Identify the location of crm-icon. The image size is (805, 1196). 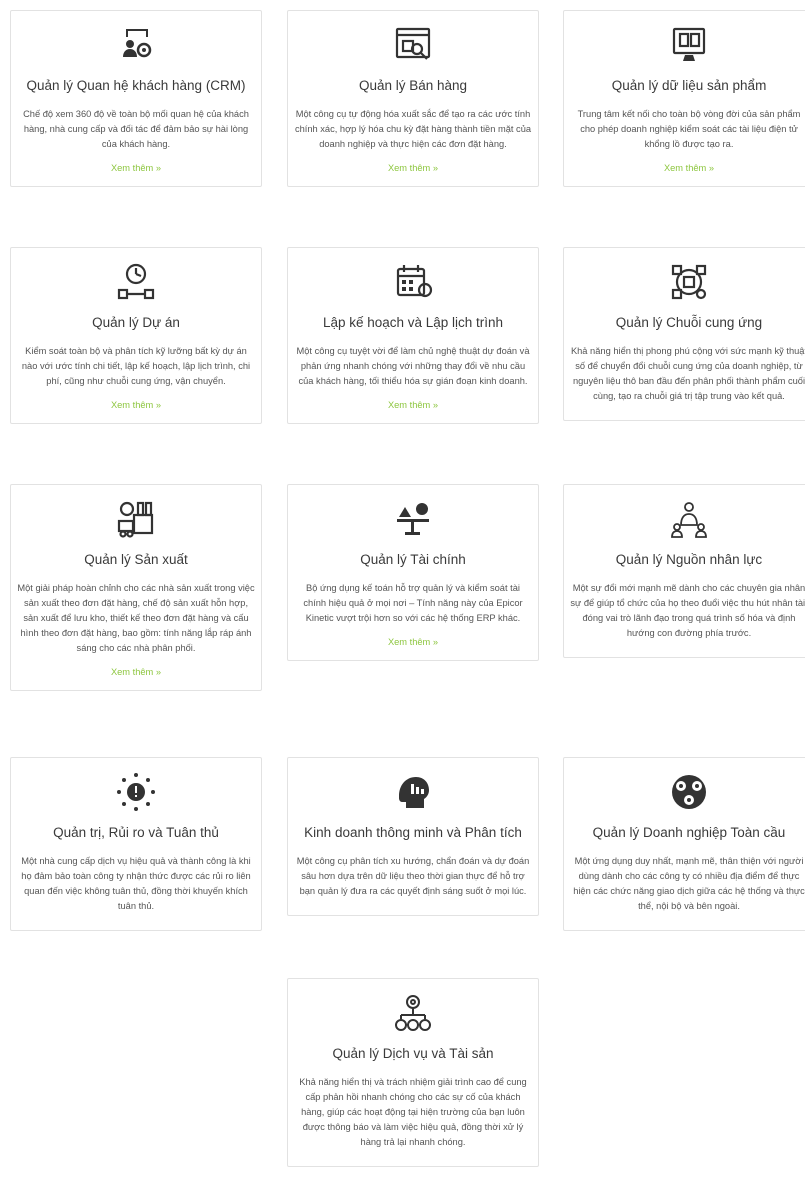
(136, 45).